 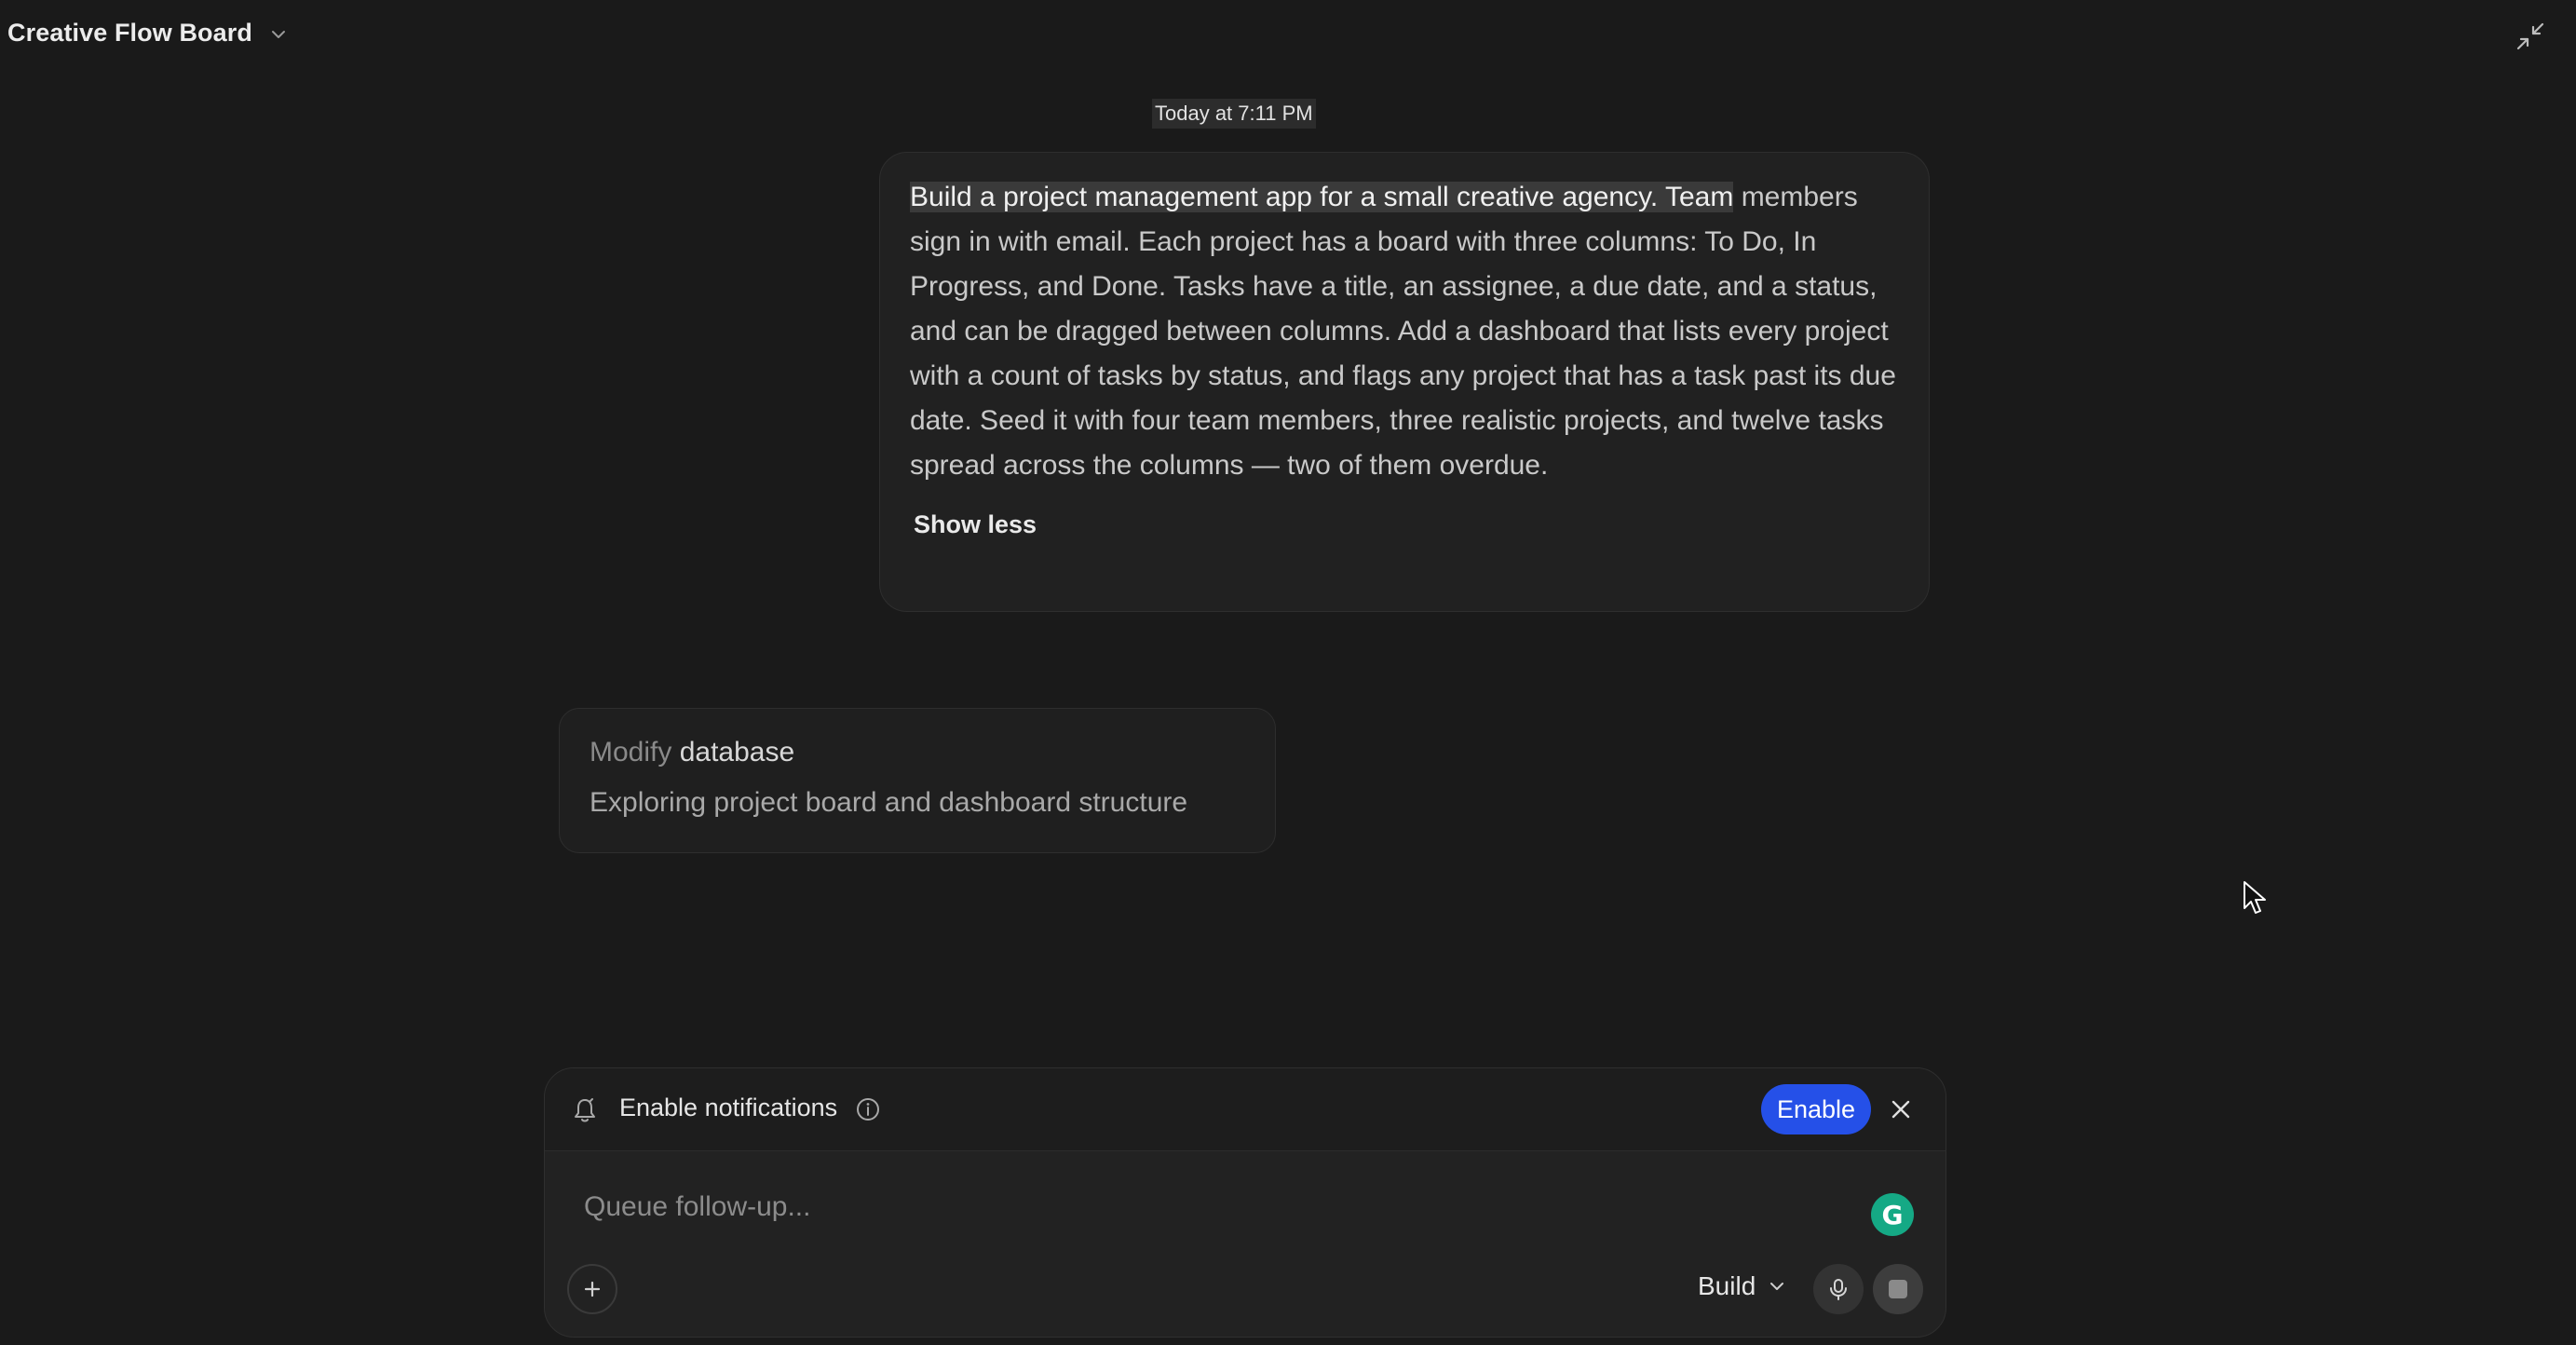 I want to click on mode-dropdown: Build, so click(x=1741, y=1286).